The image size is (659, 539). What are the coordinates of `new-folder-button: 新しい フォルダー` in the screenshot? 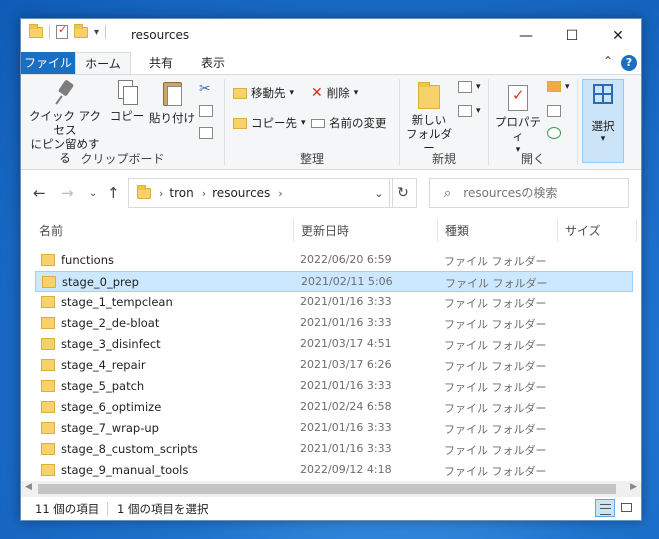 It's located at (429, 117).